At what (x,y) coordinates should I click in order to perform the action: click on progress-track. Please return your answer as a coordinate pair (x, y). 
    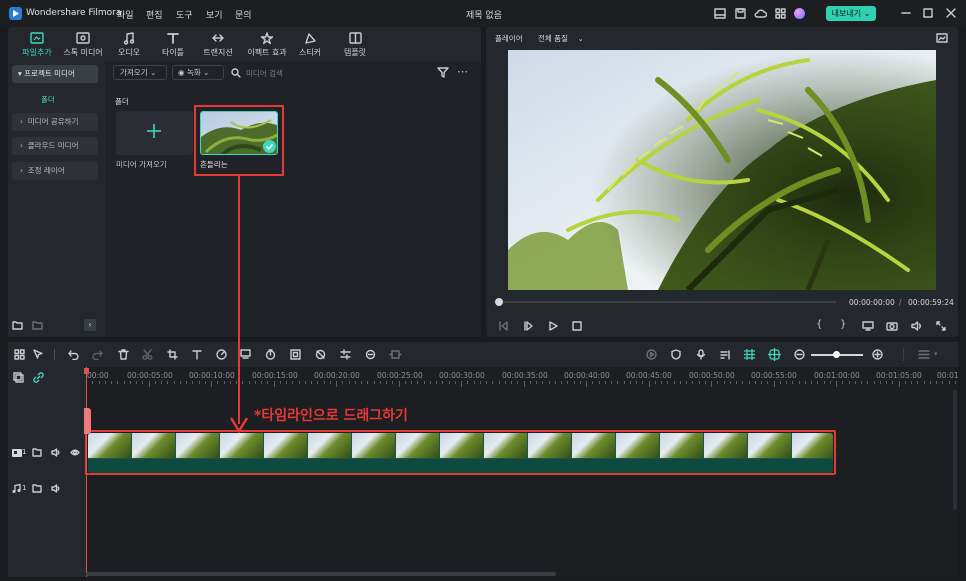
    Looking at the image, I should click on (667, 302).